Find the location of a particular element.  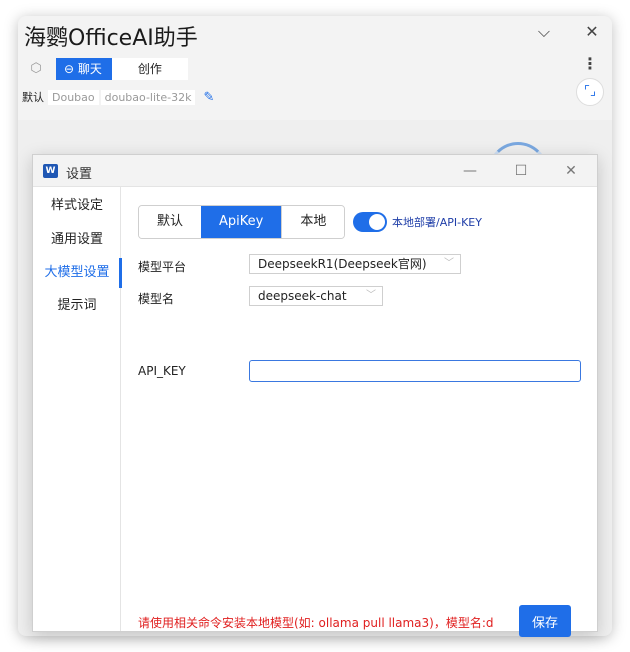

apikey-label: API_KEY is located at coordinates (162, 371).